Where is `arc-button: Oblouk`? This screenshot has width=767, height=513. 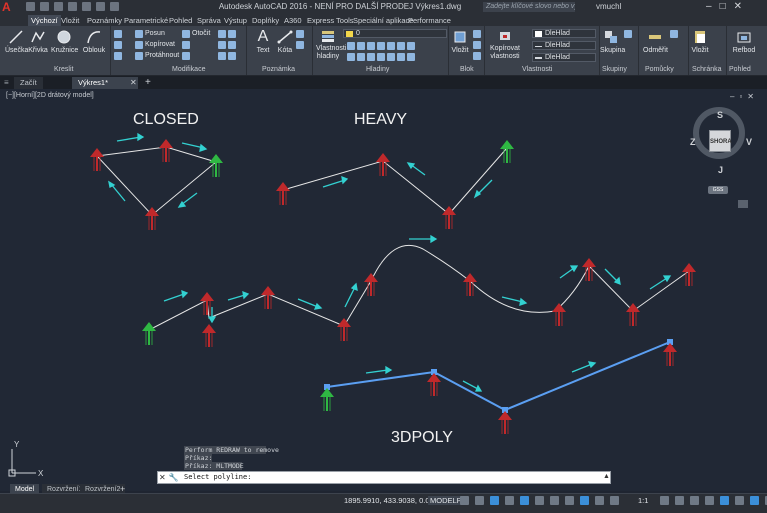
arc-button: Oblouk is located at coordinates (94, 42).